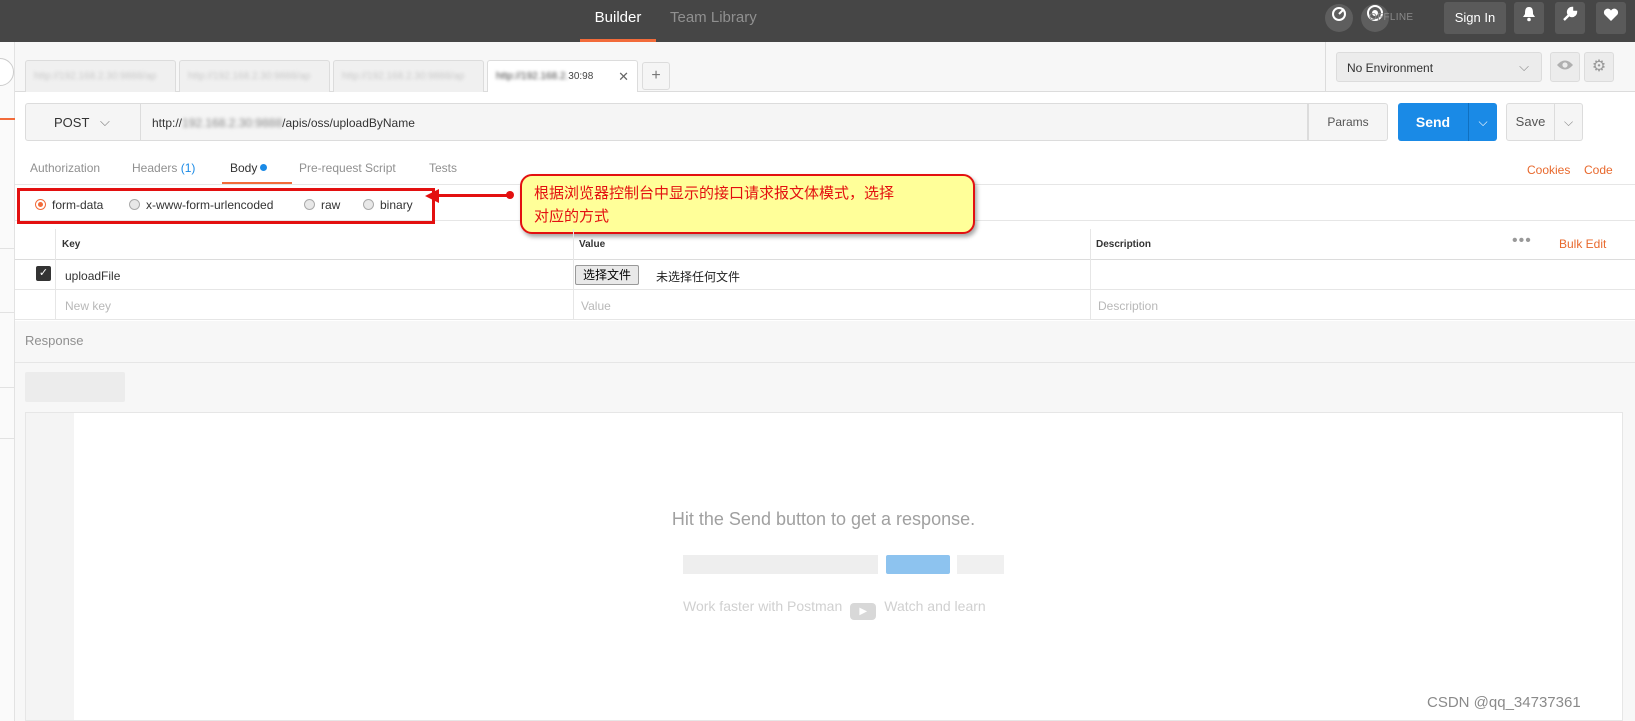  Describe the element at coordinates (1611, 18) in the screenshot. I see `heart-icon` at that location.